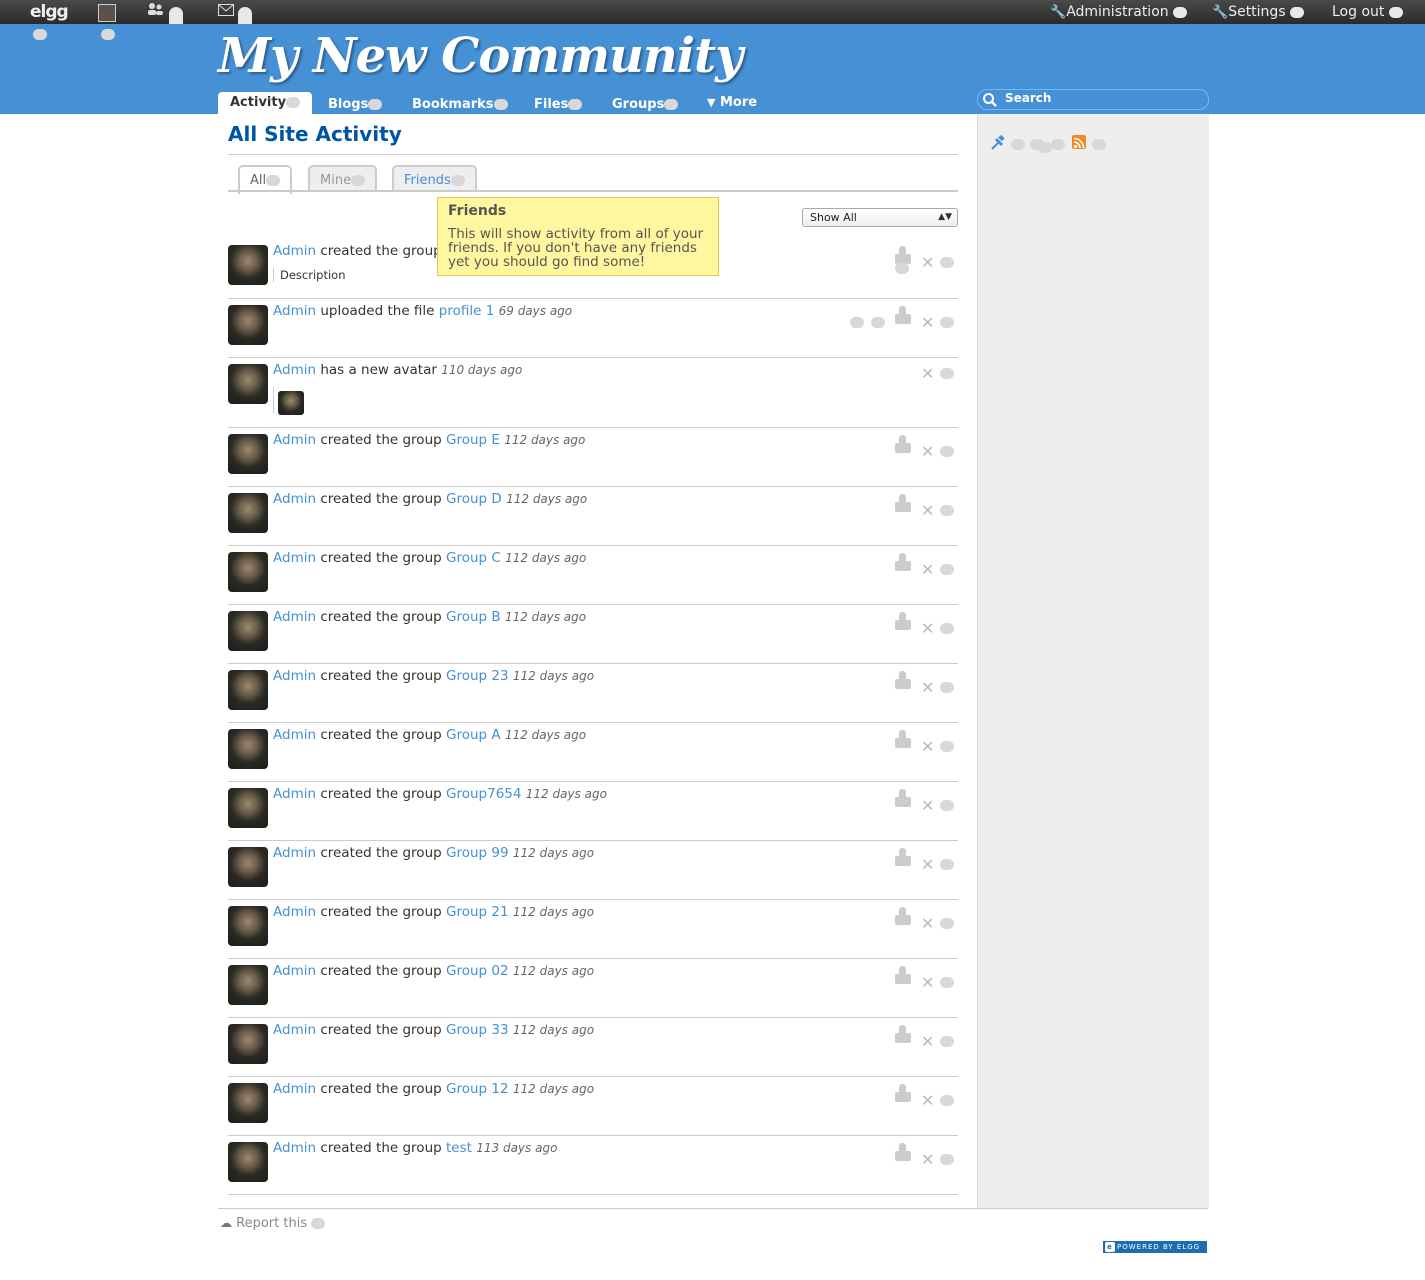 Image resolution: width=1425 pixels, height=1280 pixels. What do you see at coordinates (474, 499) in the screenshot?
I see `object-link: Group D` at bounding box center [474, 499].